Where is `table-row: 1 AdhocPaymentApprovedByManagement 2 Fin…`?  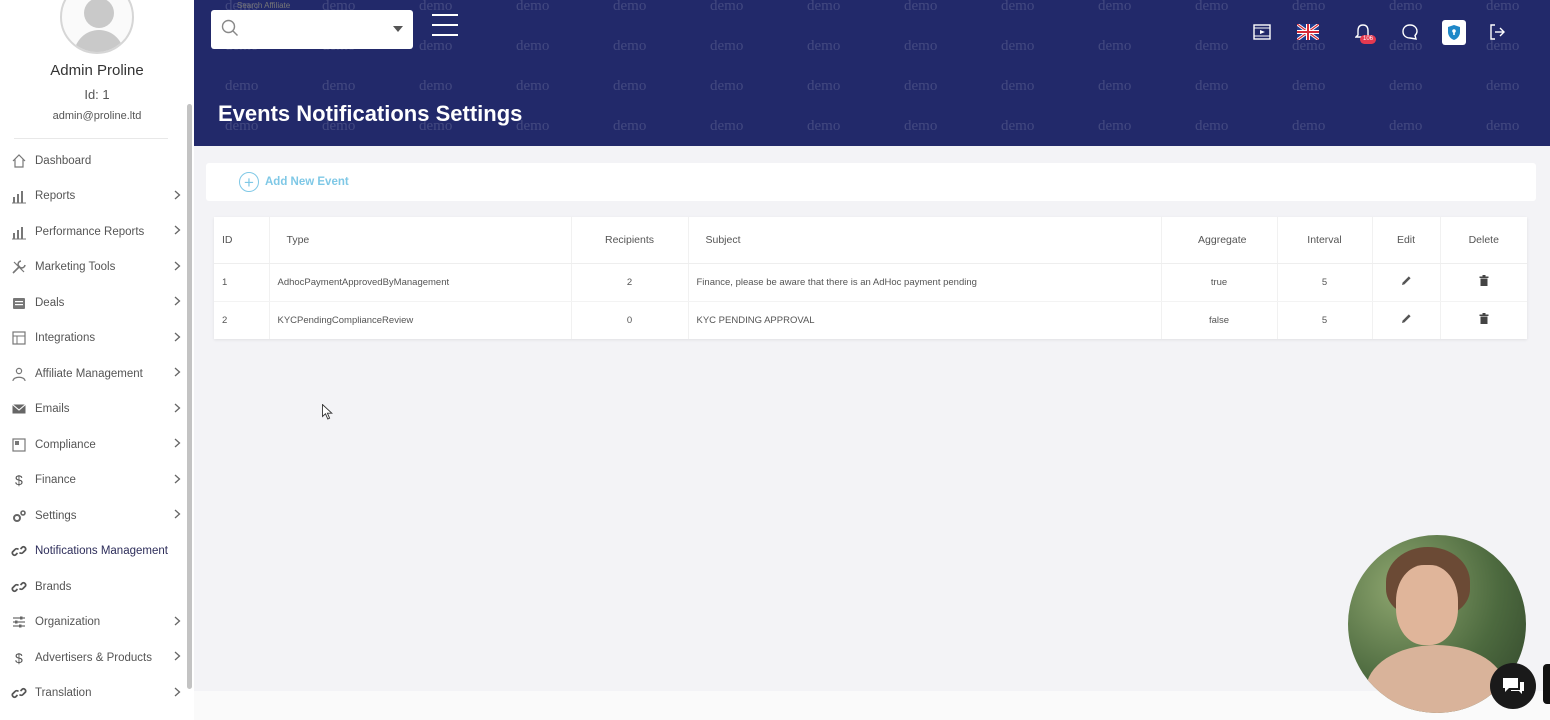 table-row: 1 AdhocPaymentApprovedByManagement 2 Fin… is located at coordinates (870, 282).